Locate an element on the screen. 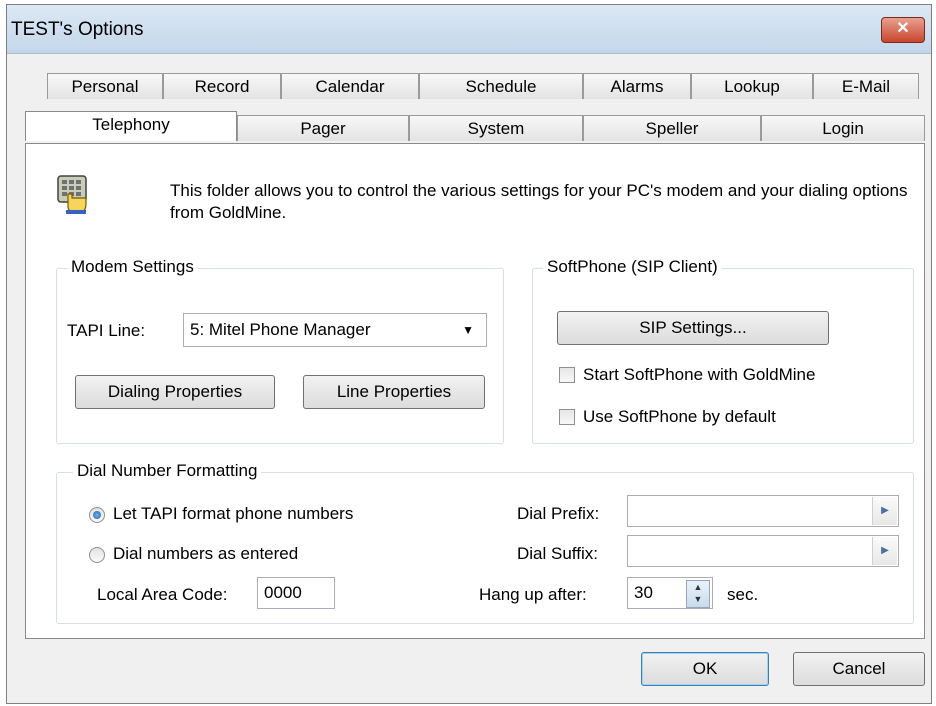 This screenshot has width=936, height=706. chevron-down-icon: ▼ is located at coordinates (468, 330).